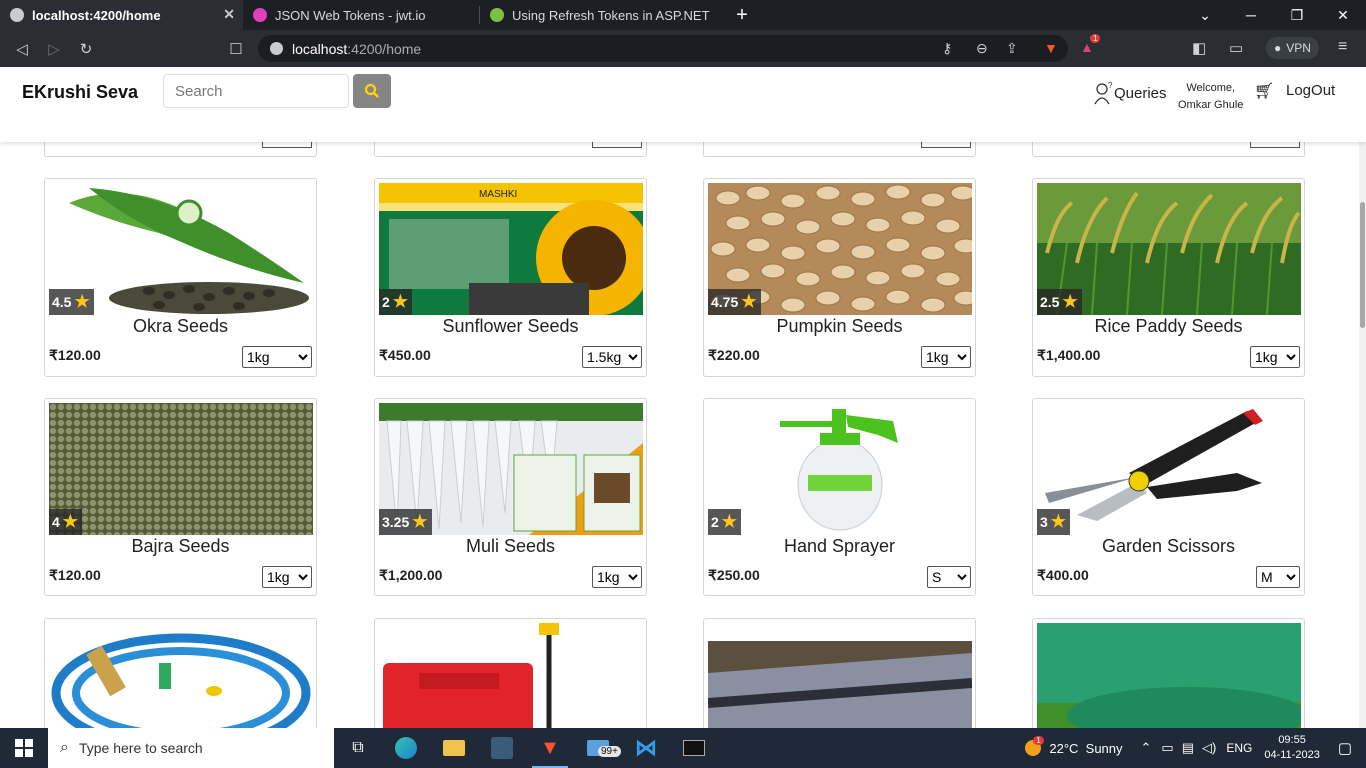  Describe the element at coordinates (1205, 15) in the screenshot. I see `tab-search-chevron-icon: ⌄` at that location.